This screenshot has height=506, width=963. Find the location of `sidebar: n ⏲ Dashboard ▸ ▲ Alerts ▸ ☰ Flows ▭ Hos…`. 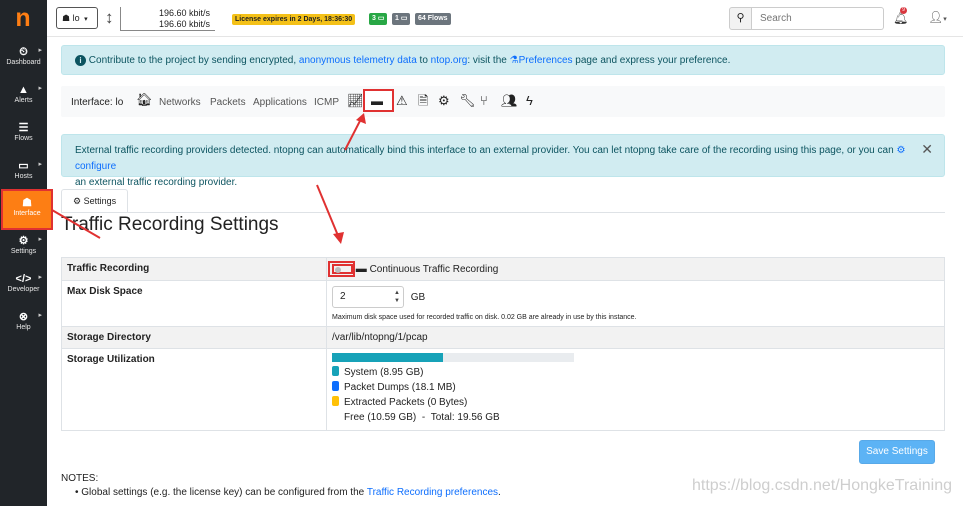

sidebar: n ⏲ Dashboard ▸ ▲ Alerts ▸ ☰ Flows ▭ Hos… is located at coordinates (26, 253).